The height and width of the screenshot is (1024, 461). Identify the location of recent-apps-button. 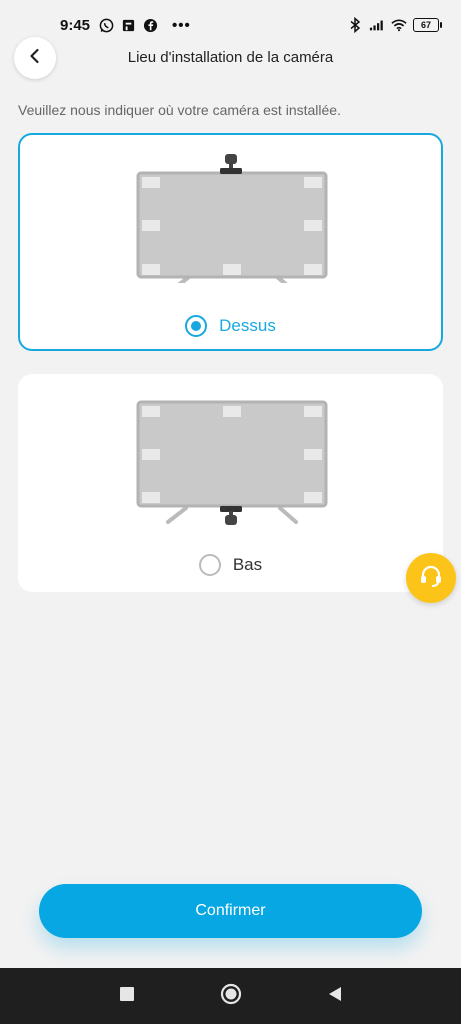
(127, 996).